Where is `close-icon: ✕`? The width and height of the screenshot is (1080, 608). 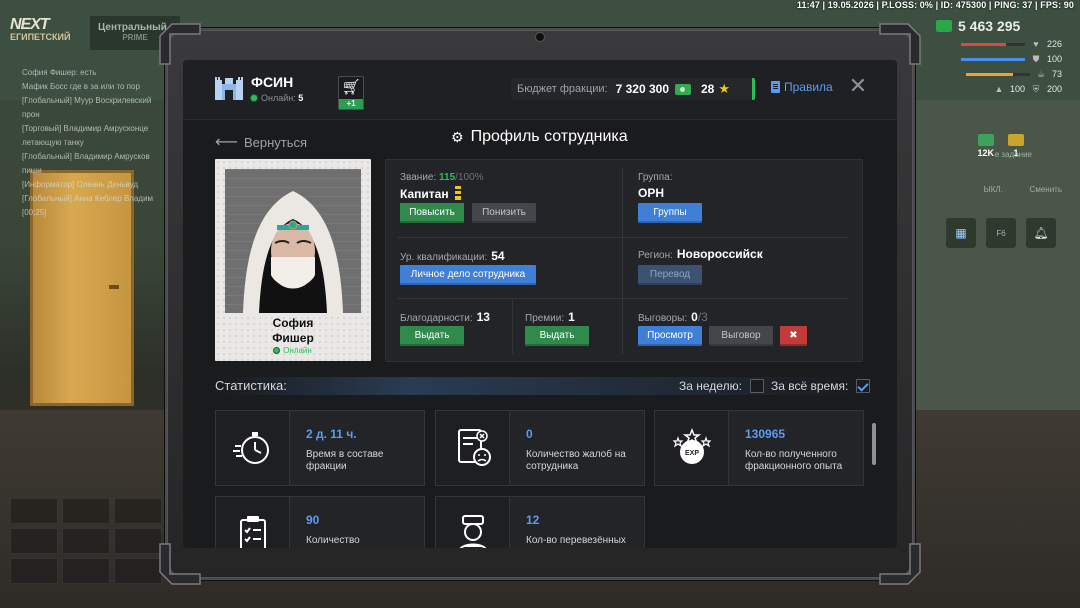 close-icon: ✕ is located at coordinates (858, 85).